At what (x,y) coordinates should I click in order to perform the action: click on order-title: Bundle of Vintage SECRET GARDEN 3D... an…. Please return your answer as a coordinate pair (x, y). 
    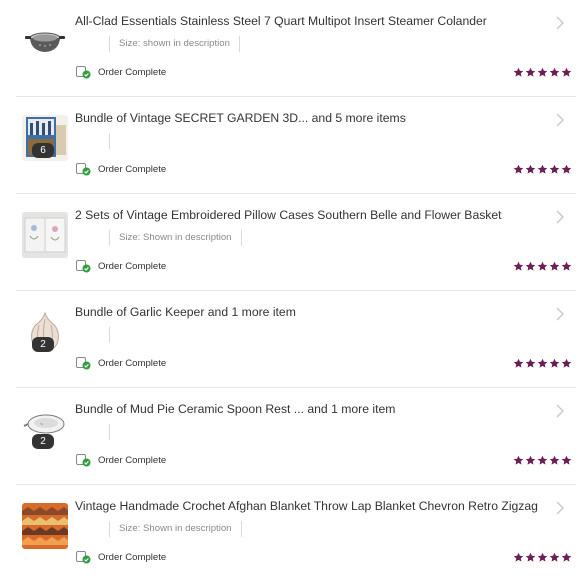
    Looking at the image, I should click on (310, 118).